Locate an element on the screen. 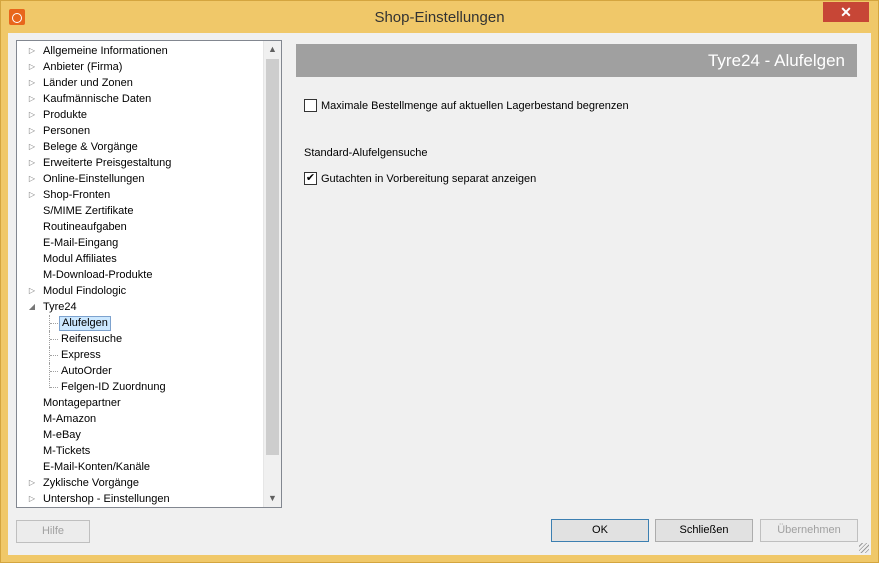 Image resolution: width=879 pixels, height=563 pixels. tree-item: Felgen-ID Zuordnung is located at coordinates (140, 387).